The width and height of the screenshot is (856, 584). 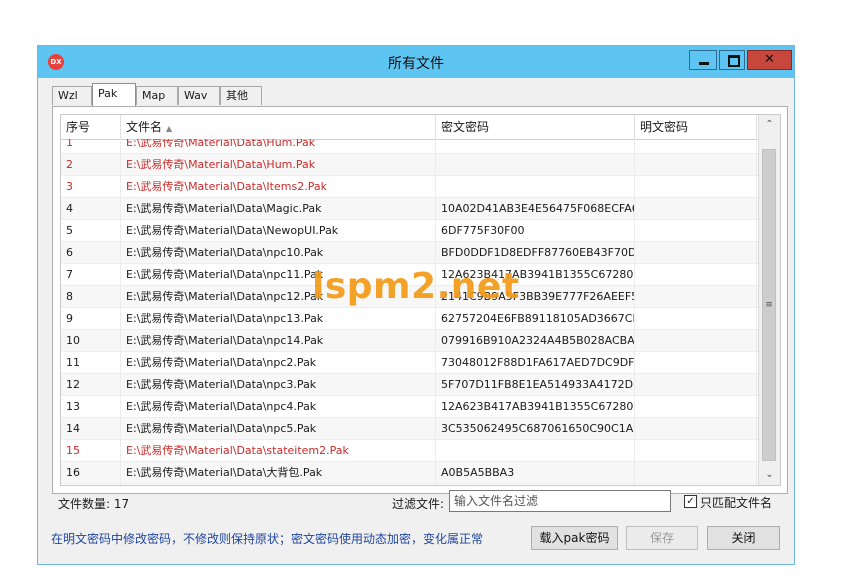 I want to click on cell-filename: E:\武易传奇\Material\Data\Magic.Pak, so click(x=278, y=208).